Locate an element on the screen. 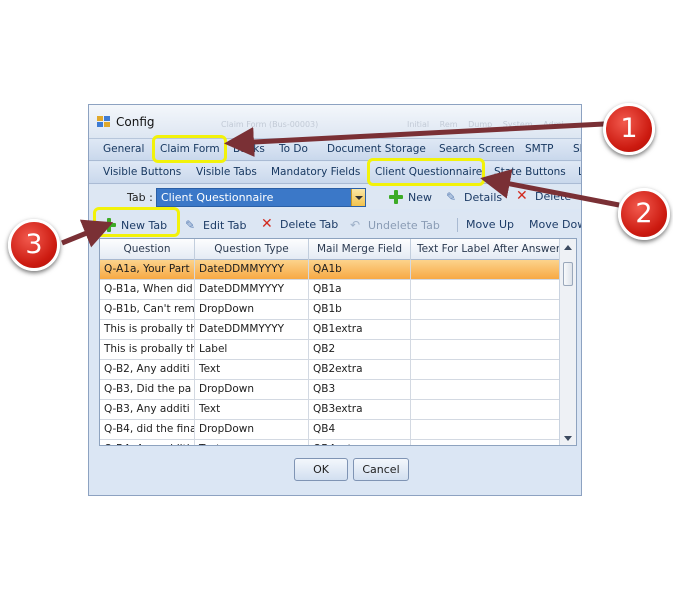 The height and width of the screenshot is (610, 673). column-header-mail-merge-field: Mail Merge Field is located at coordinates (360, 249).